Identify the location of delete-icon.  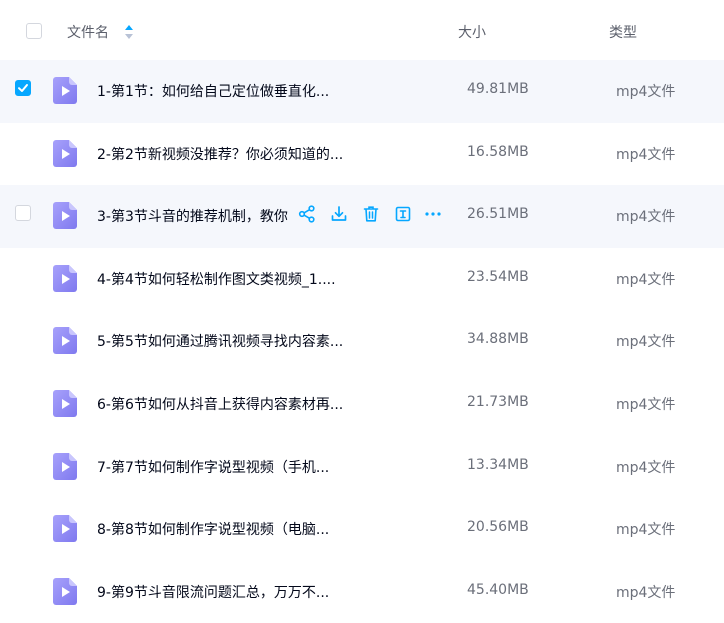
(371, 214).